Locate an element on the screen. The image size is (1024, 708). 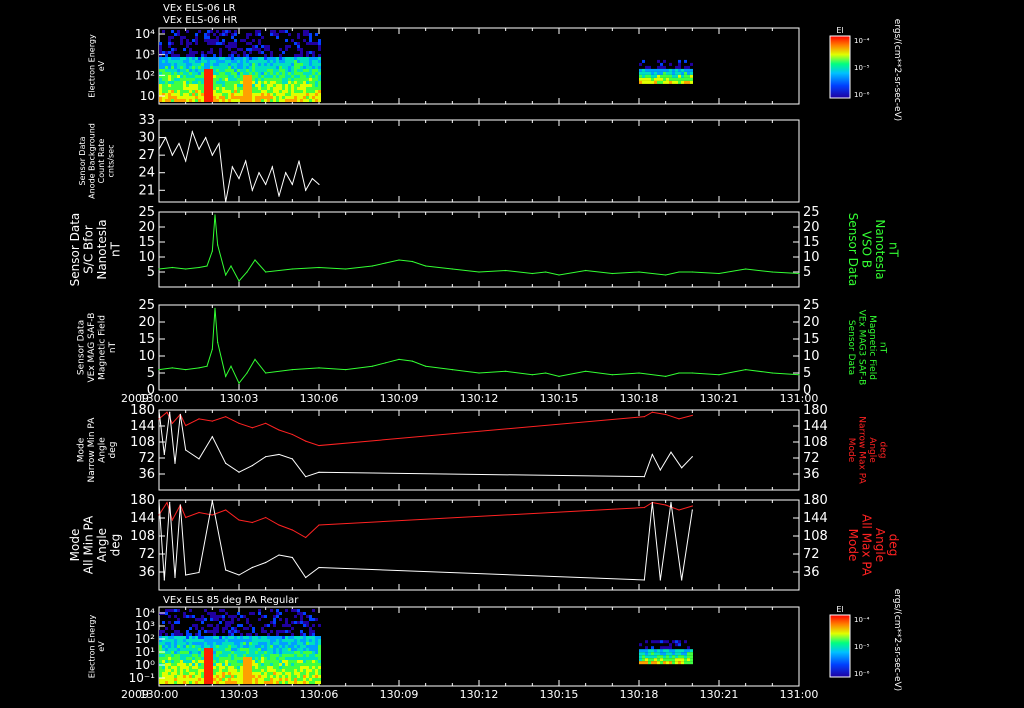
y-tick-label: 27 is located at coordinates (146, 155).